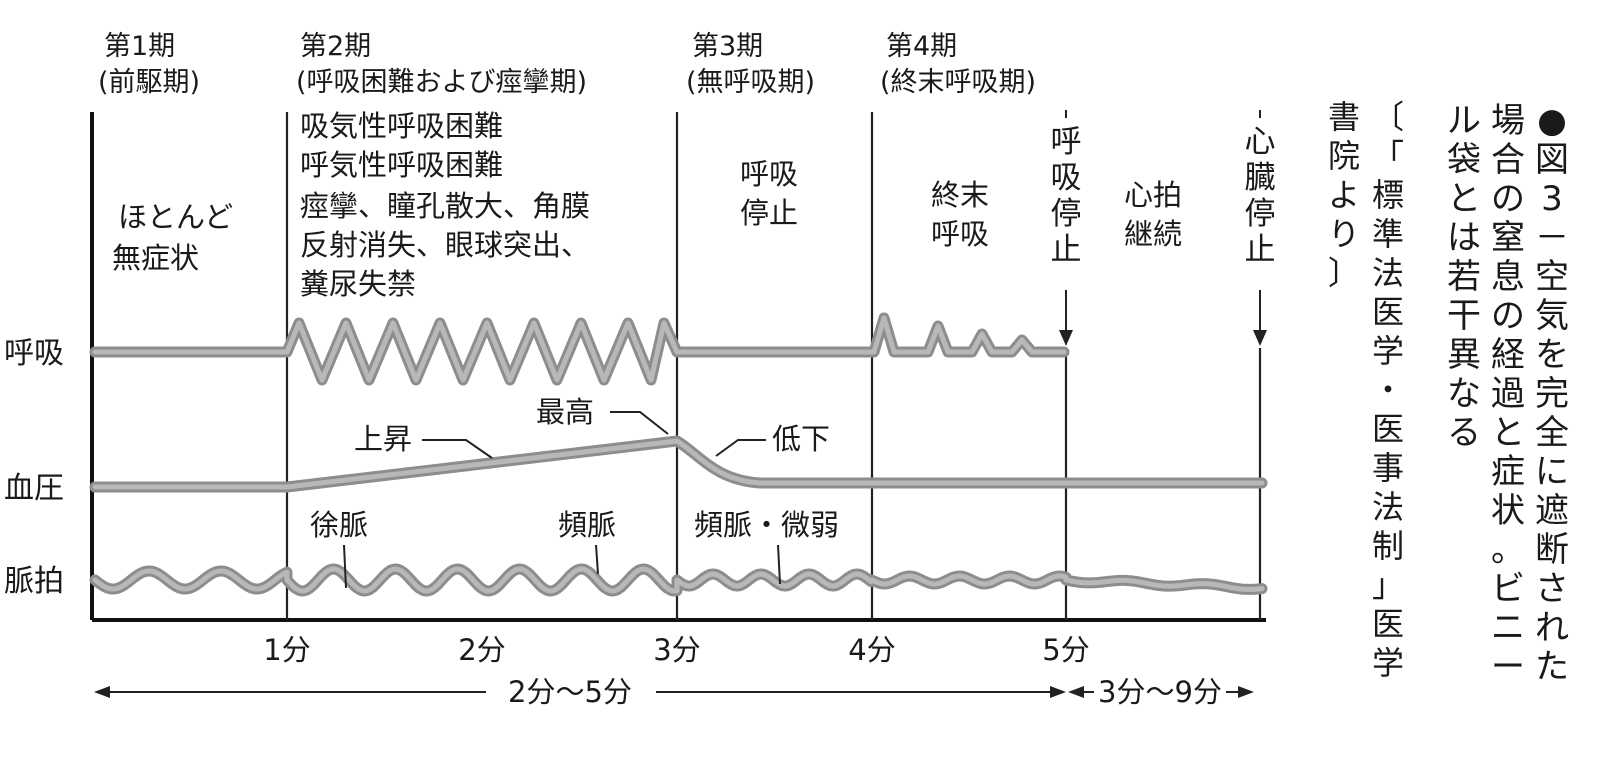 The width and height of the screenshot is (1624, 757). Describe the element at coordinates (587, 525) in the screenshot. I see `pulse-tachycardia-label: 頻脈` at that location.